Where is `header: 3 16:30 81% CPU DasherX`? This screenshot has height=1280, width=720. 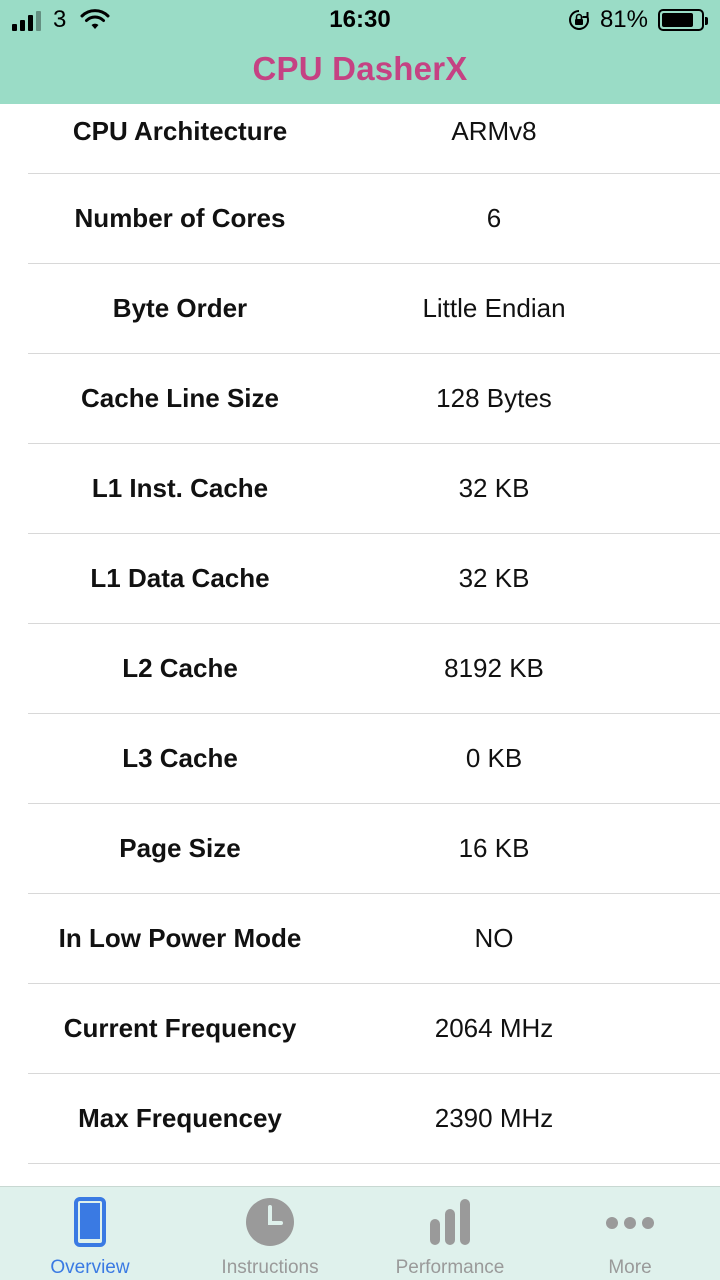 header: 3 16:30 81% CPU DasherX is located at coordinates (360, 52).